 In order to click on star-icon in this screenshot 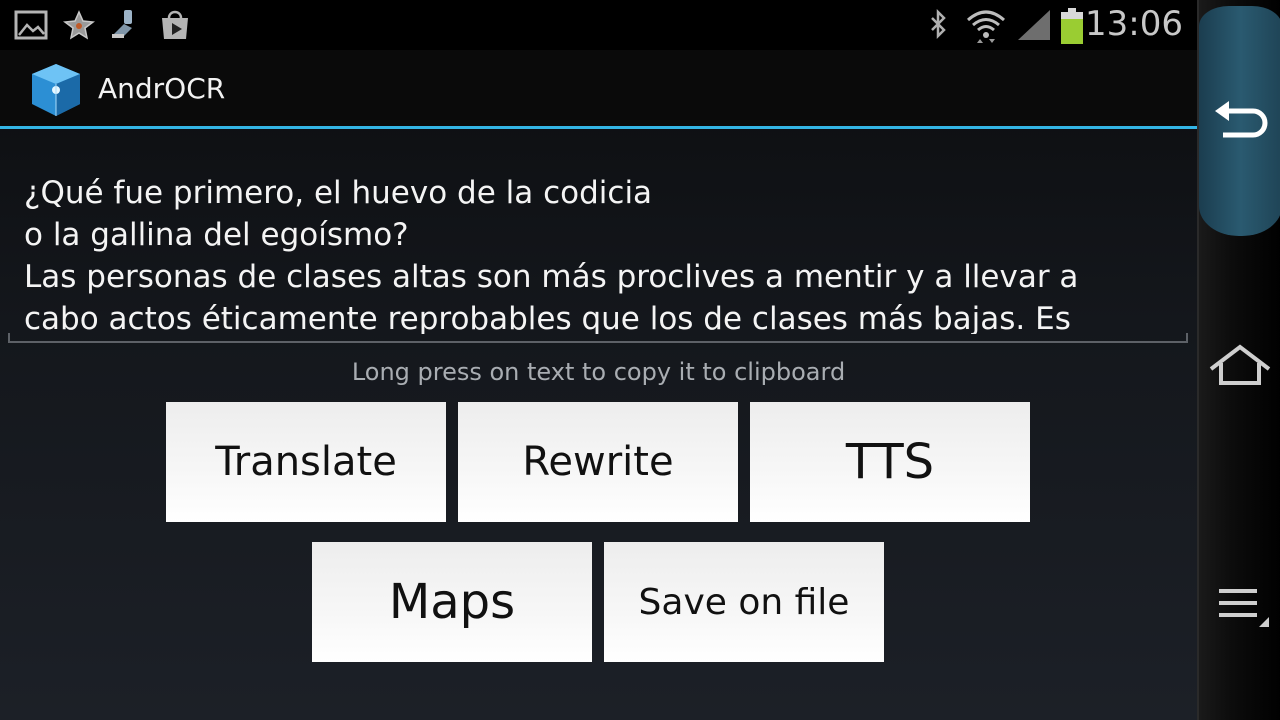, I will do `click(79, 25)`.